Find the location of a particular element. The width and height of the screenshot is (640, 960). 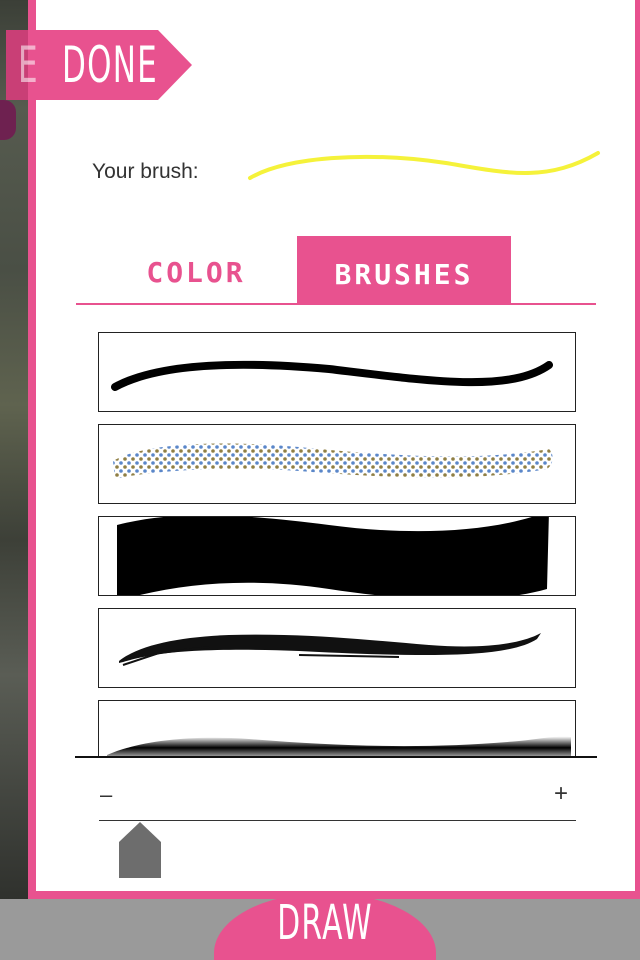

brush-item-dotted is located at coordinates (337, 464).